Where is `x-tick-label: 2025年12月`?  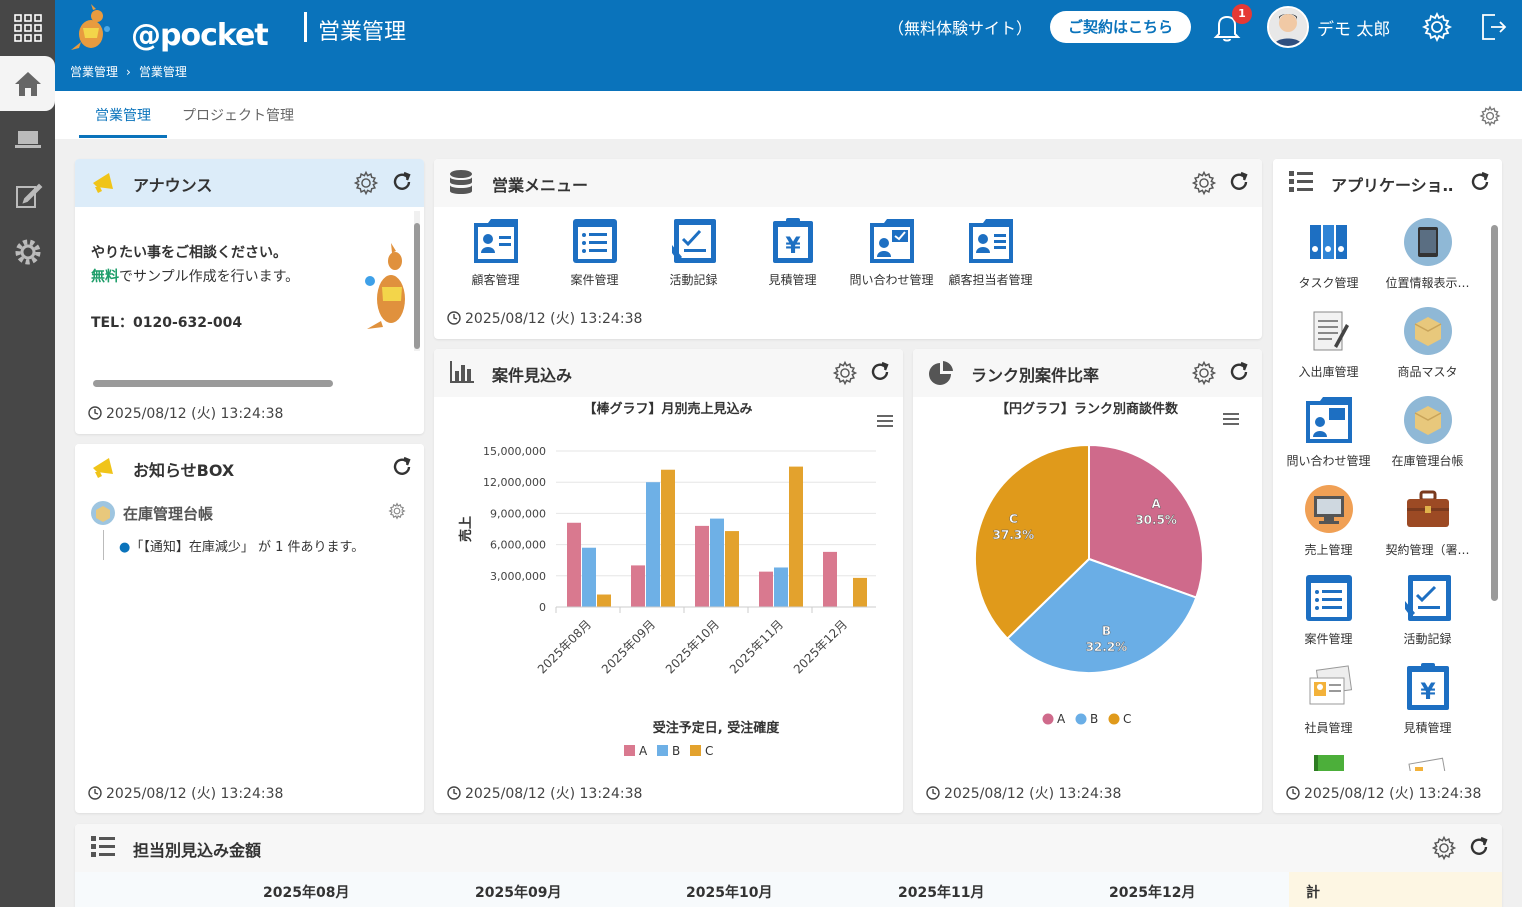
x-tick-label: 2025年12月 is located at coordinates (820, 646).